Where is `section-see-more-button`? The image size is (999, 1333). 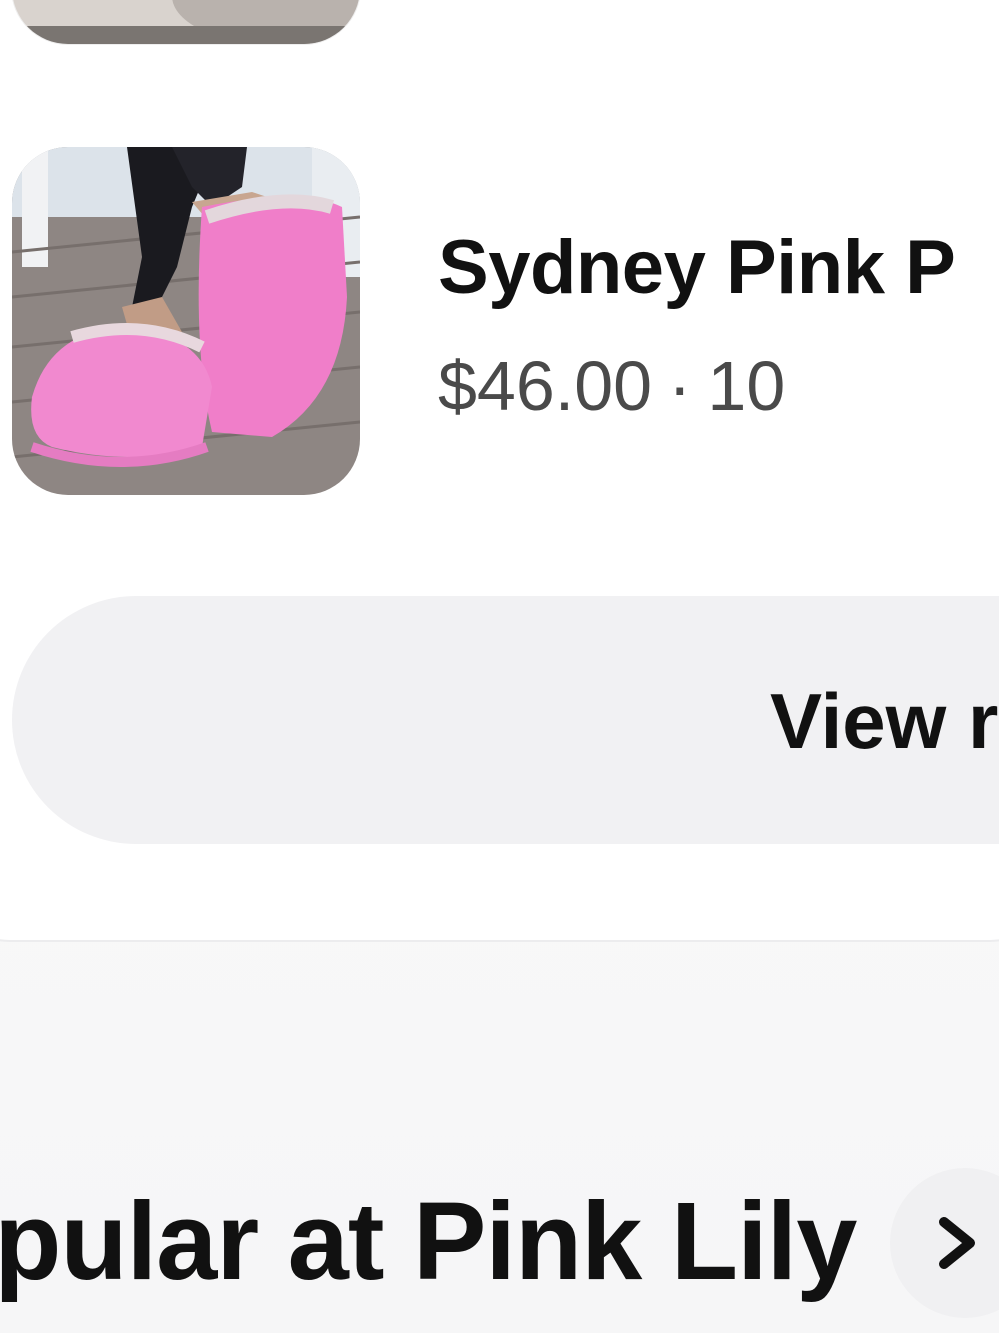
section-see-more-button is located at coordinates (944, 1243).